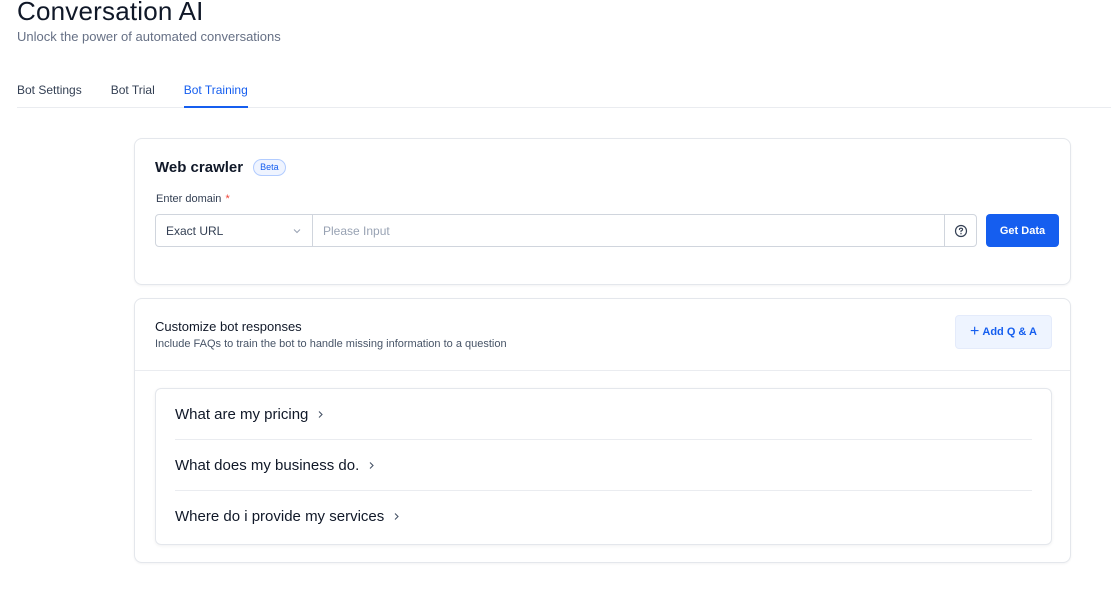  I want to click on domain-input-group: Exact URL, so click(566, 230).